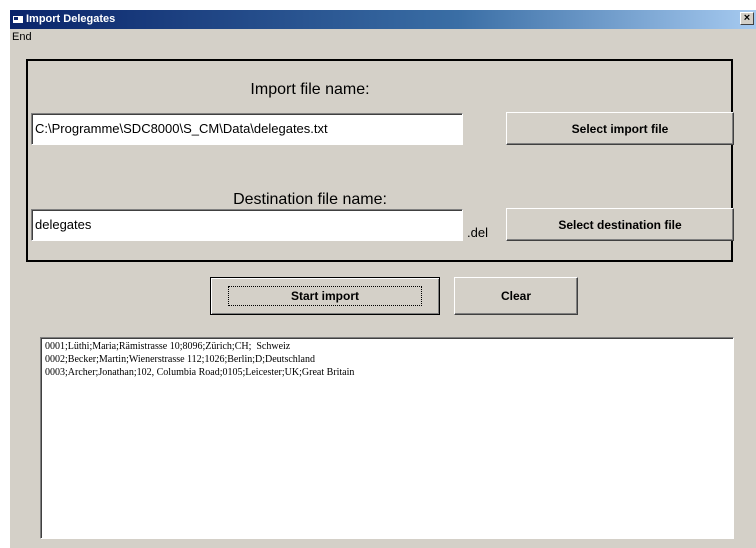 Image resolution: width=756 pixels, height=548 pixels. I want to click on menu-bar: End, so click(383, 37).